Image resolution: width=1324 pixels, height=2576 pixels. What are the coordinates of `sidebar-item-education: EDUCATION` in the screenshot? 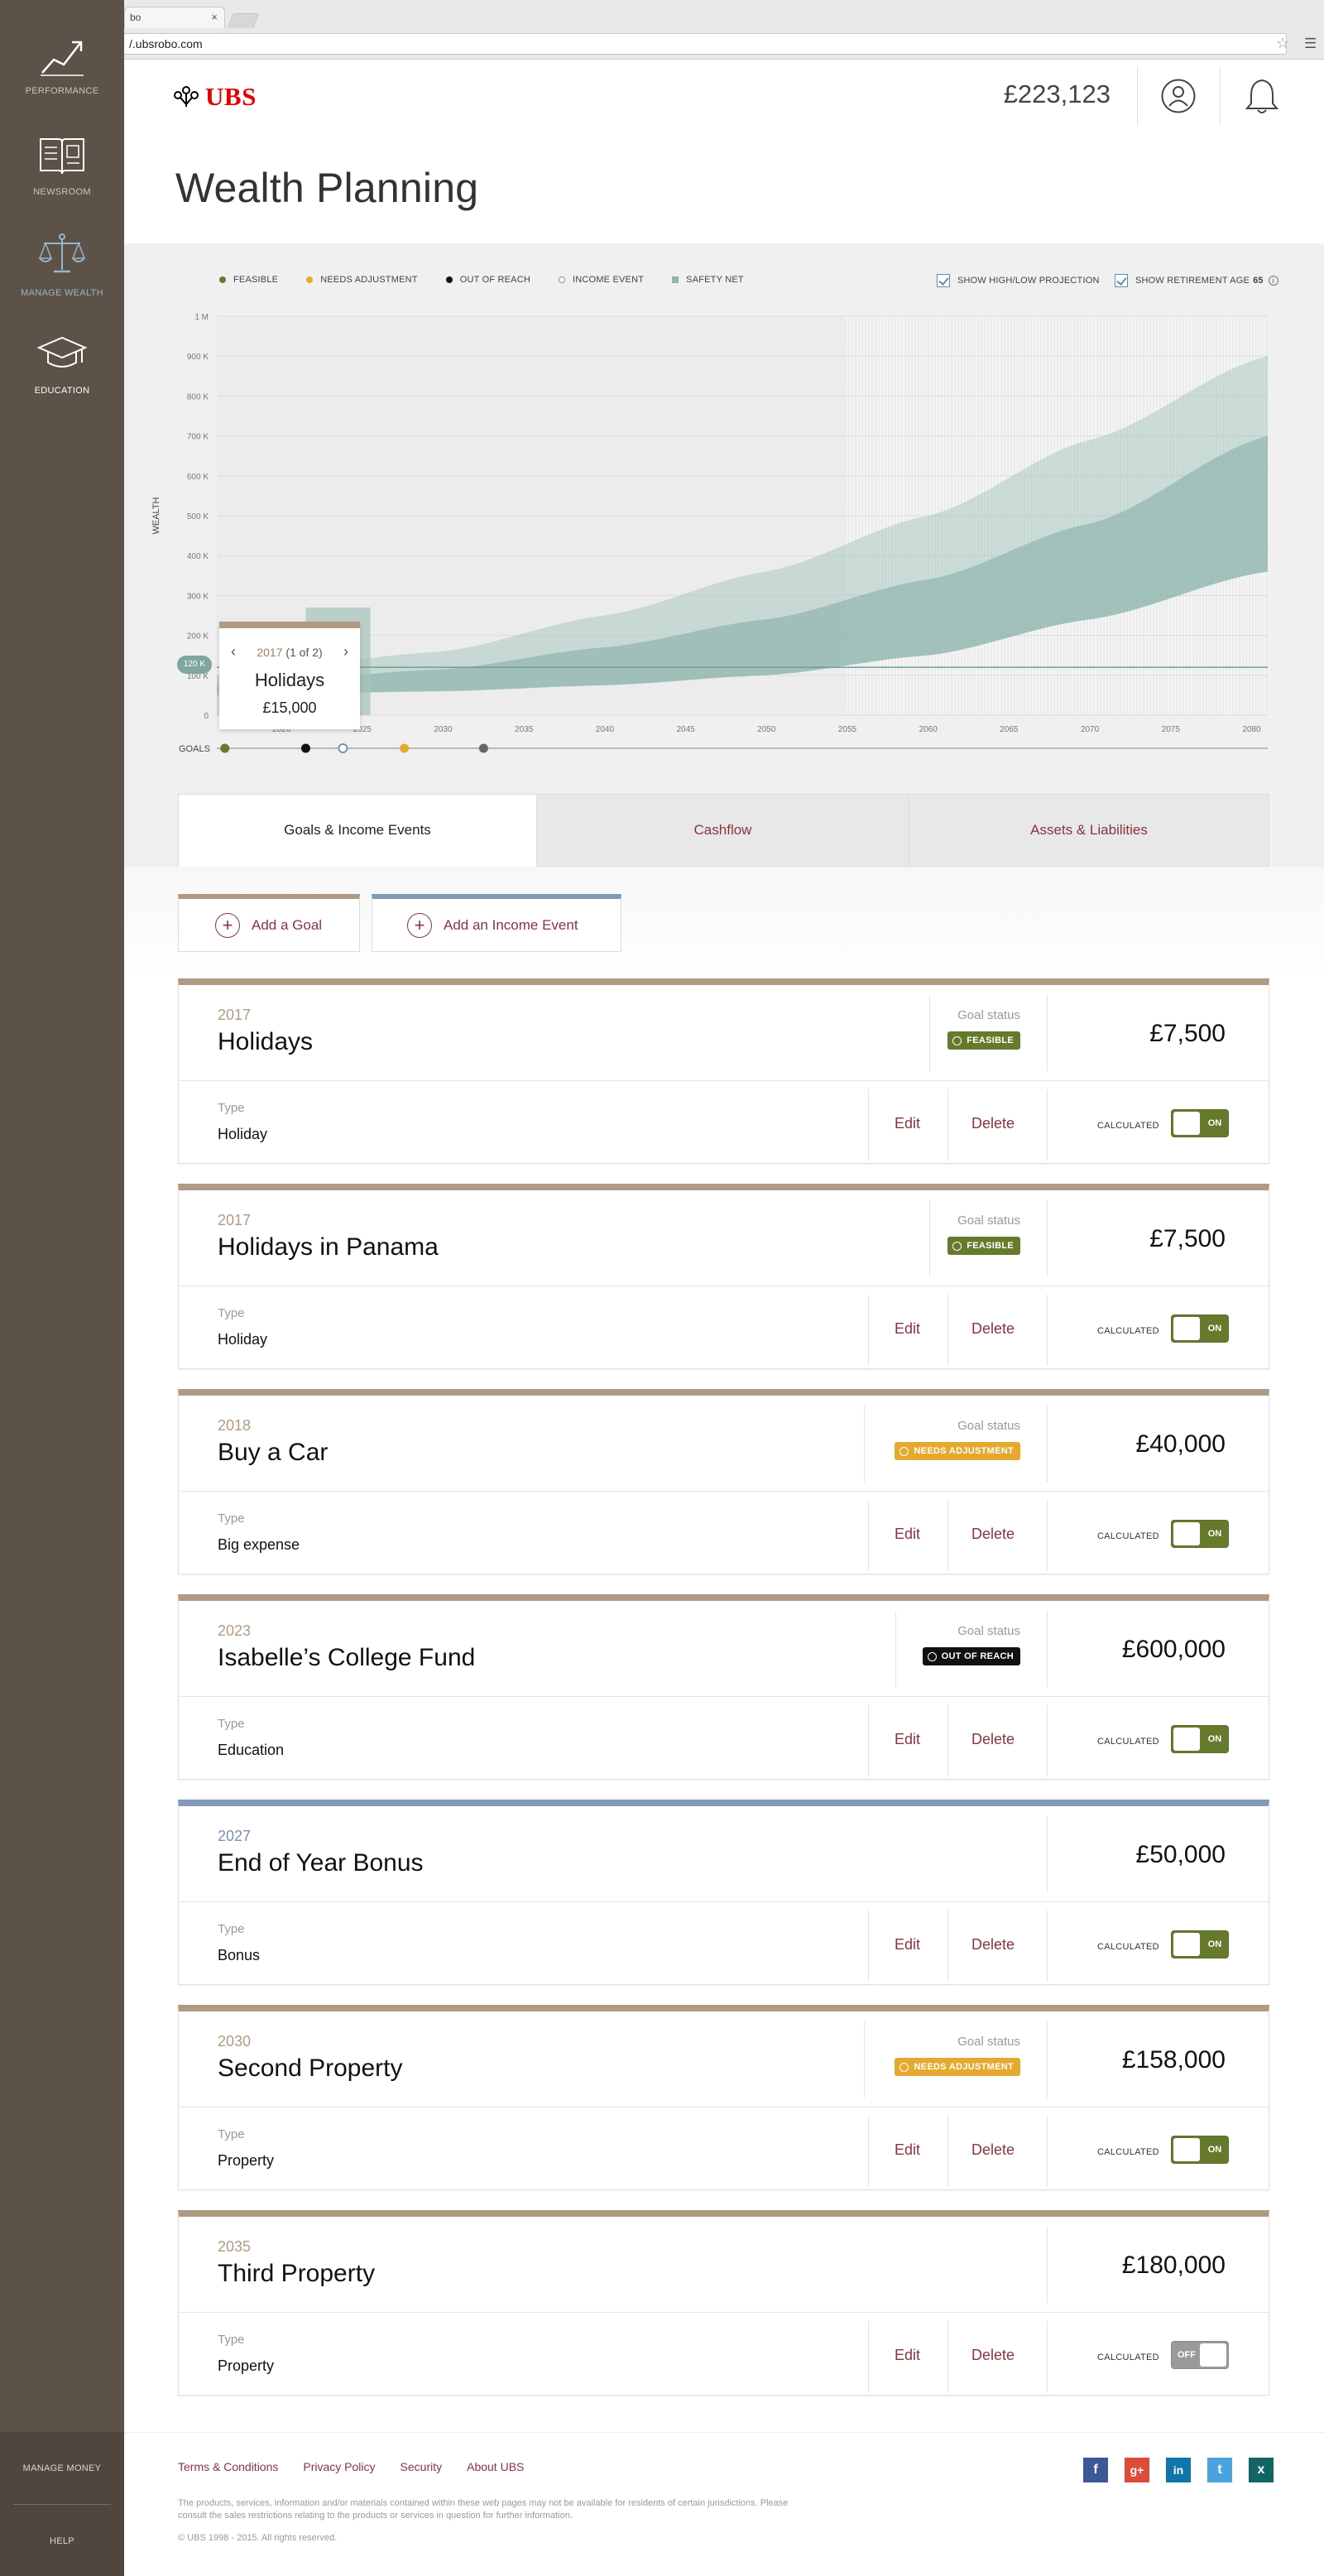 It's located at (62, 376).